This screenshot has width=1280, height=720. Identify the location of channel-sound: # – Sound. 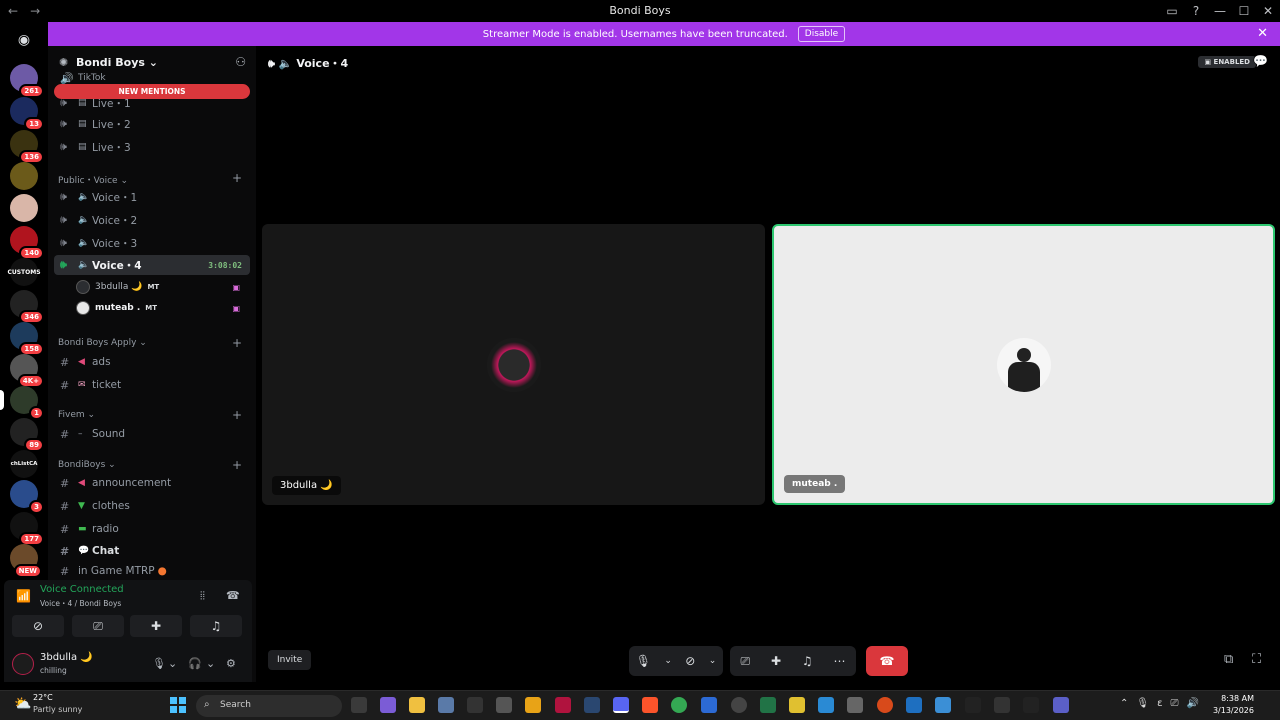
(152, 434).